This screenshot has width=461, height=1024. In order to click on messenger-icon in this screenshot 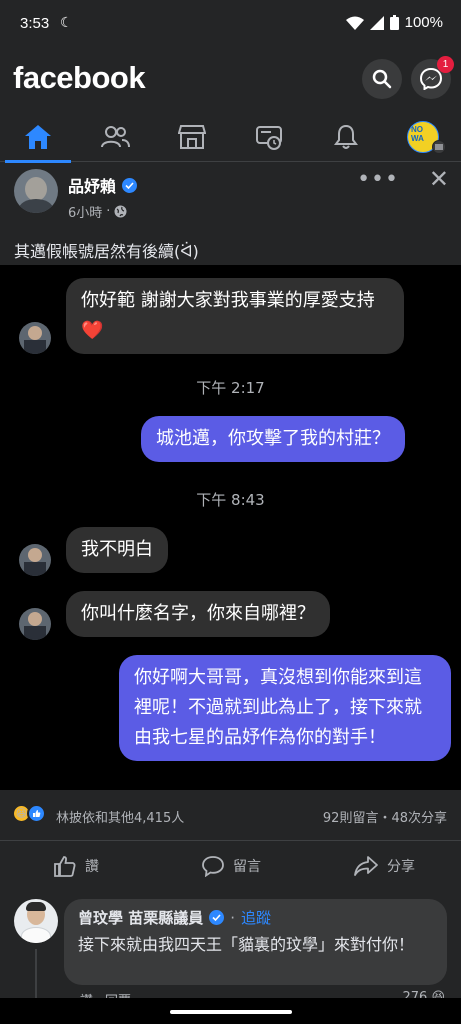, I will do `click(431, 79)`.